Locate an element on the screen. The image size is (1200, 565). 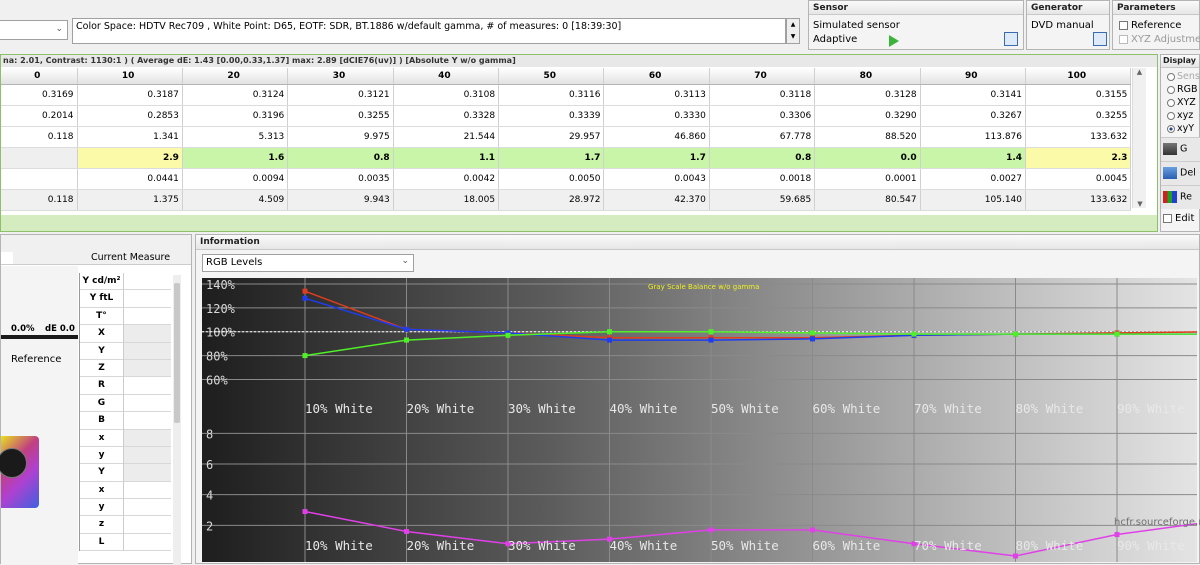
column-header: 90 is located at coordinates (973, 76).